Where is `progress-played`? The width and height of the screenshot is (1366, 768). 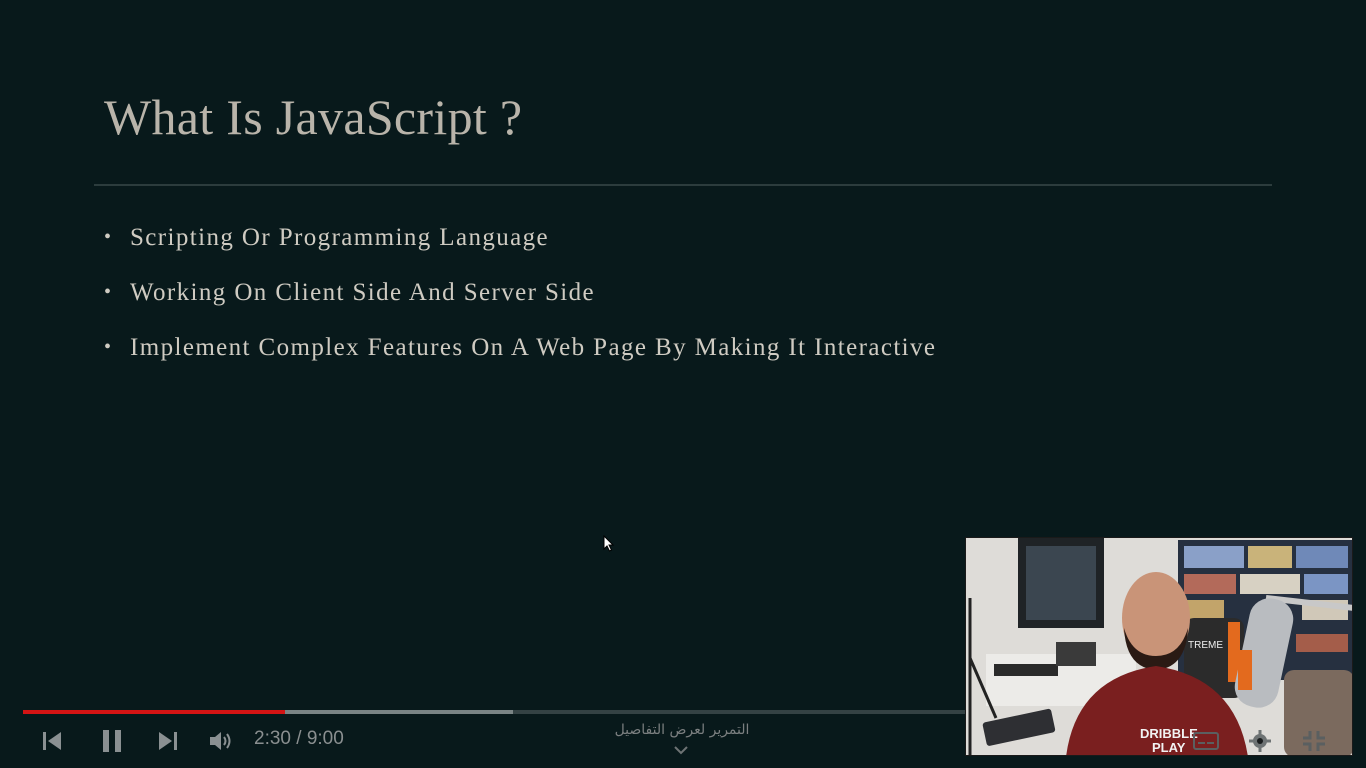 progress-played is located at coordinates (154, 712).